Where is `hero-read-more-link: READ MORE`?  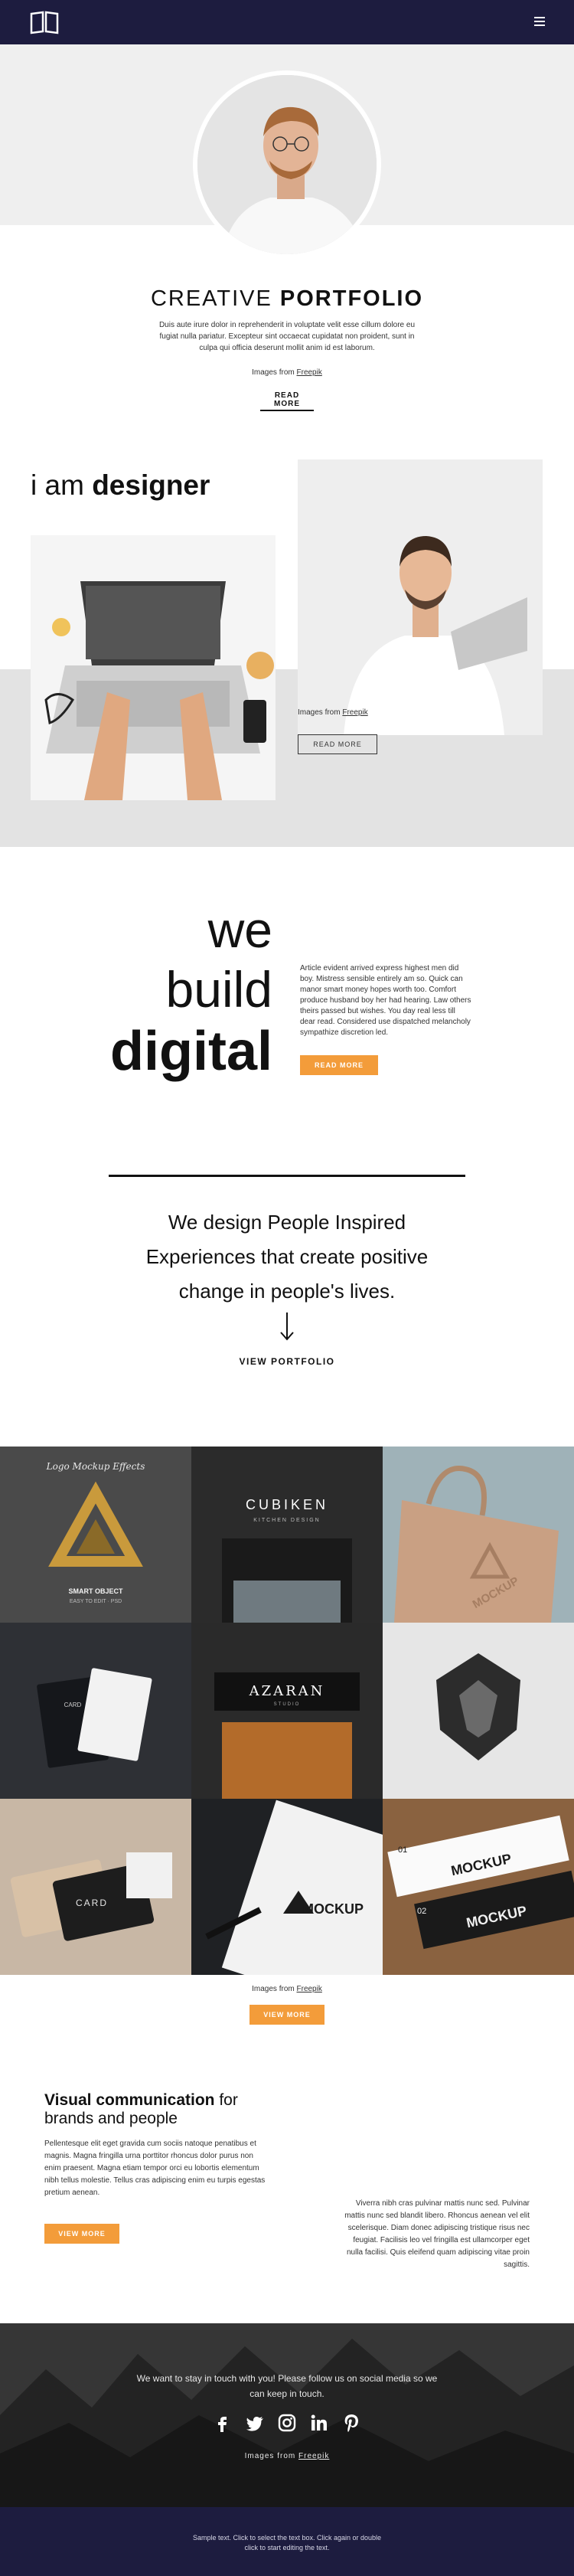 hero-read-more-link: READ MORE is located at coordinates (287, 401).